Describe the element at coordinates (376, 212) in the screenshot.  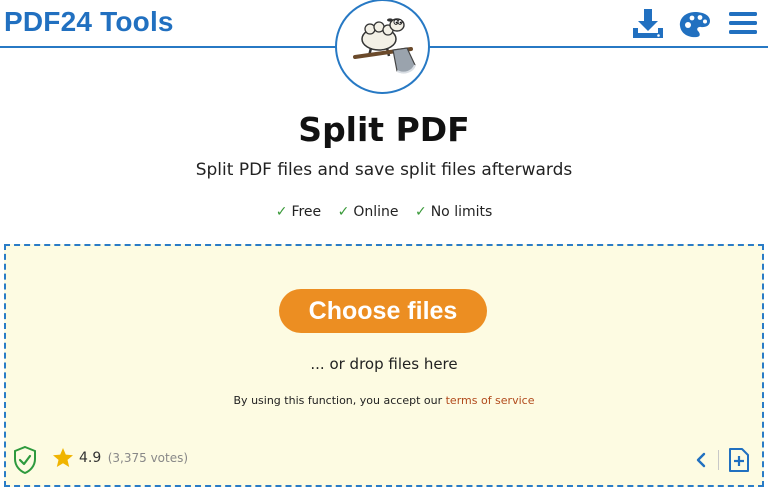
I see `feature-label: Online` at that location.